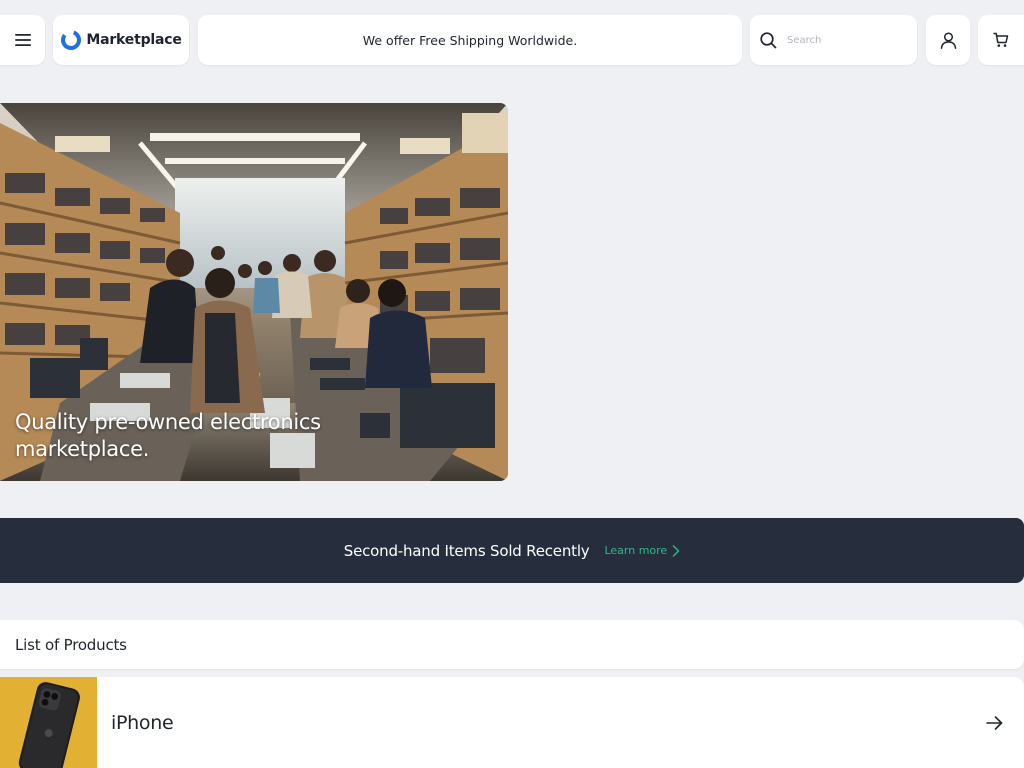  I want to click on cart-button, so click(1001, 40).